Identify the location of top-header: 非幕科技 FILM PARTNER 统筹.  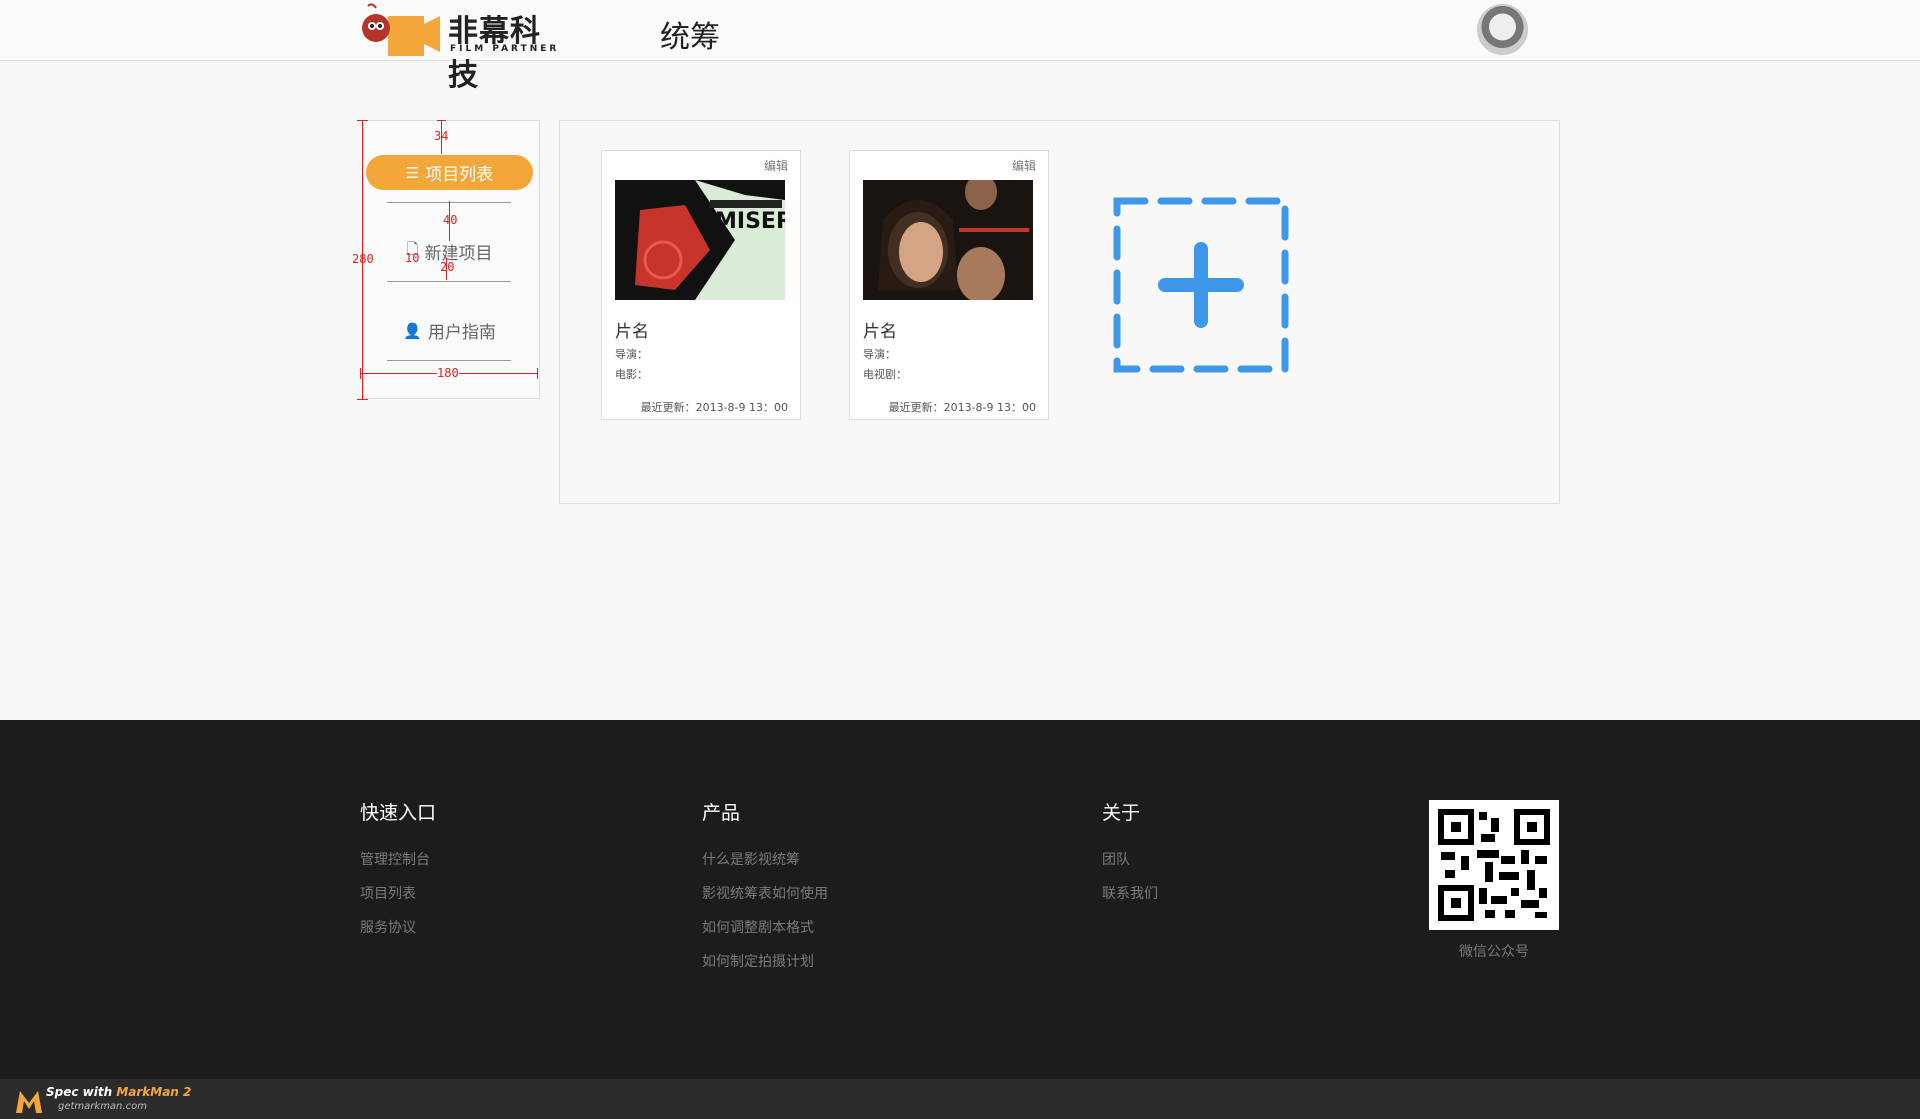
(960, 46).